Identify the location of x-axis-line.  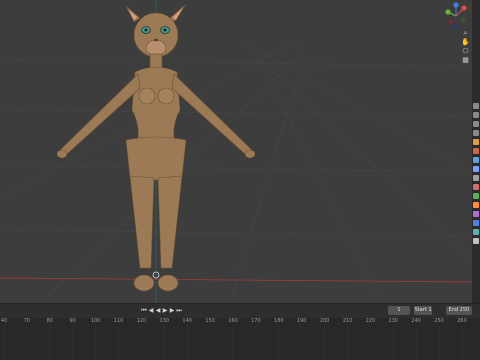
(236, 280).